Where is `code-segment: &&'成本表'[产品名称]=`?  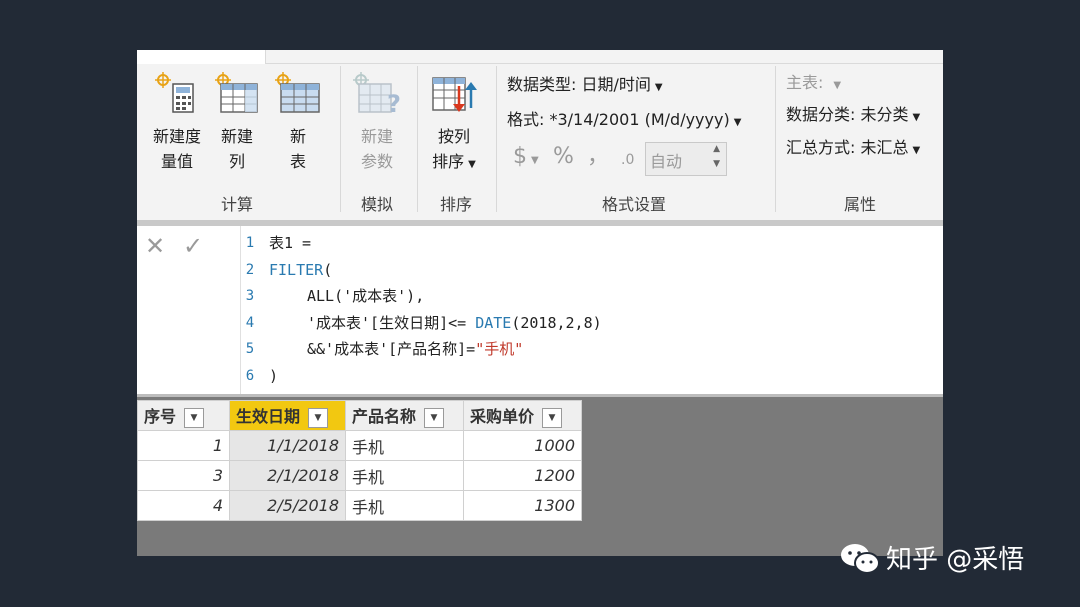 code-segment: &&'成本表'[产品名称]= is located at coordinates (391, 349).